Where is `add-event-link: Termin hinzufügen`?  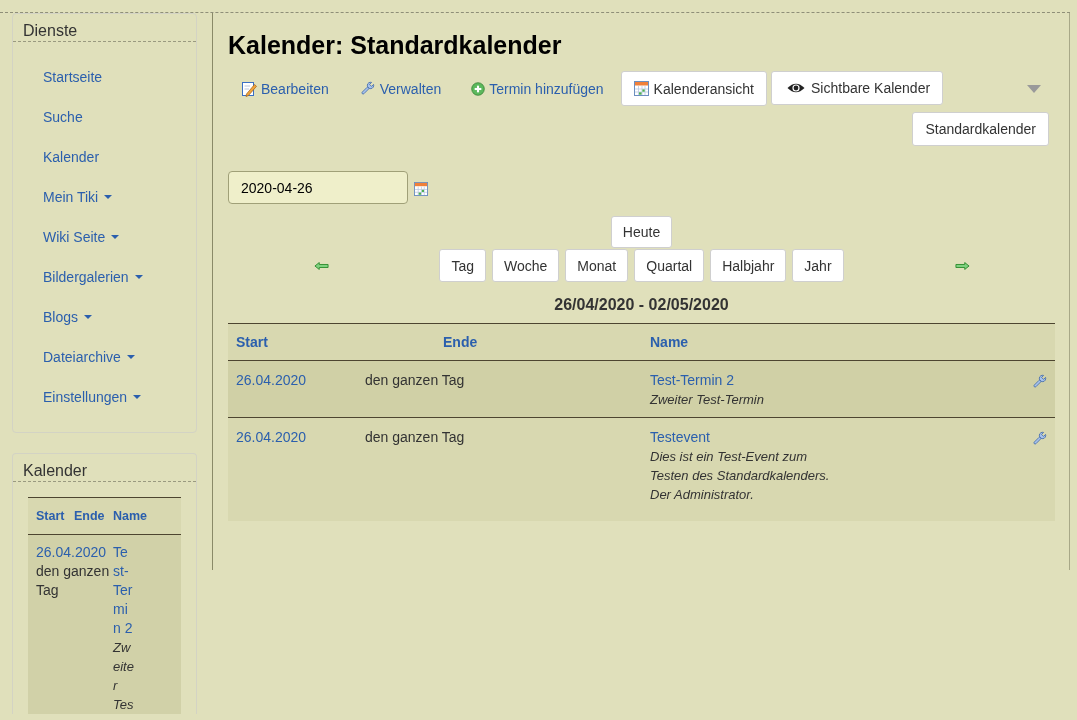
add-event-link: Termin hinzufügen is located at coordinates (537, 88).